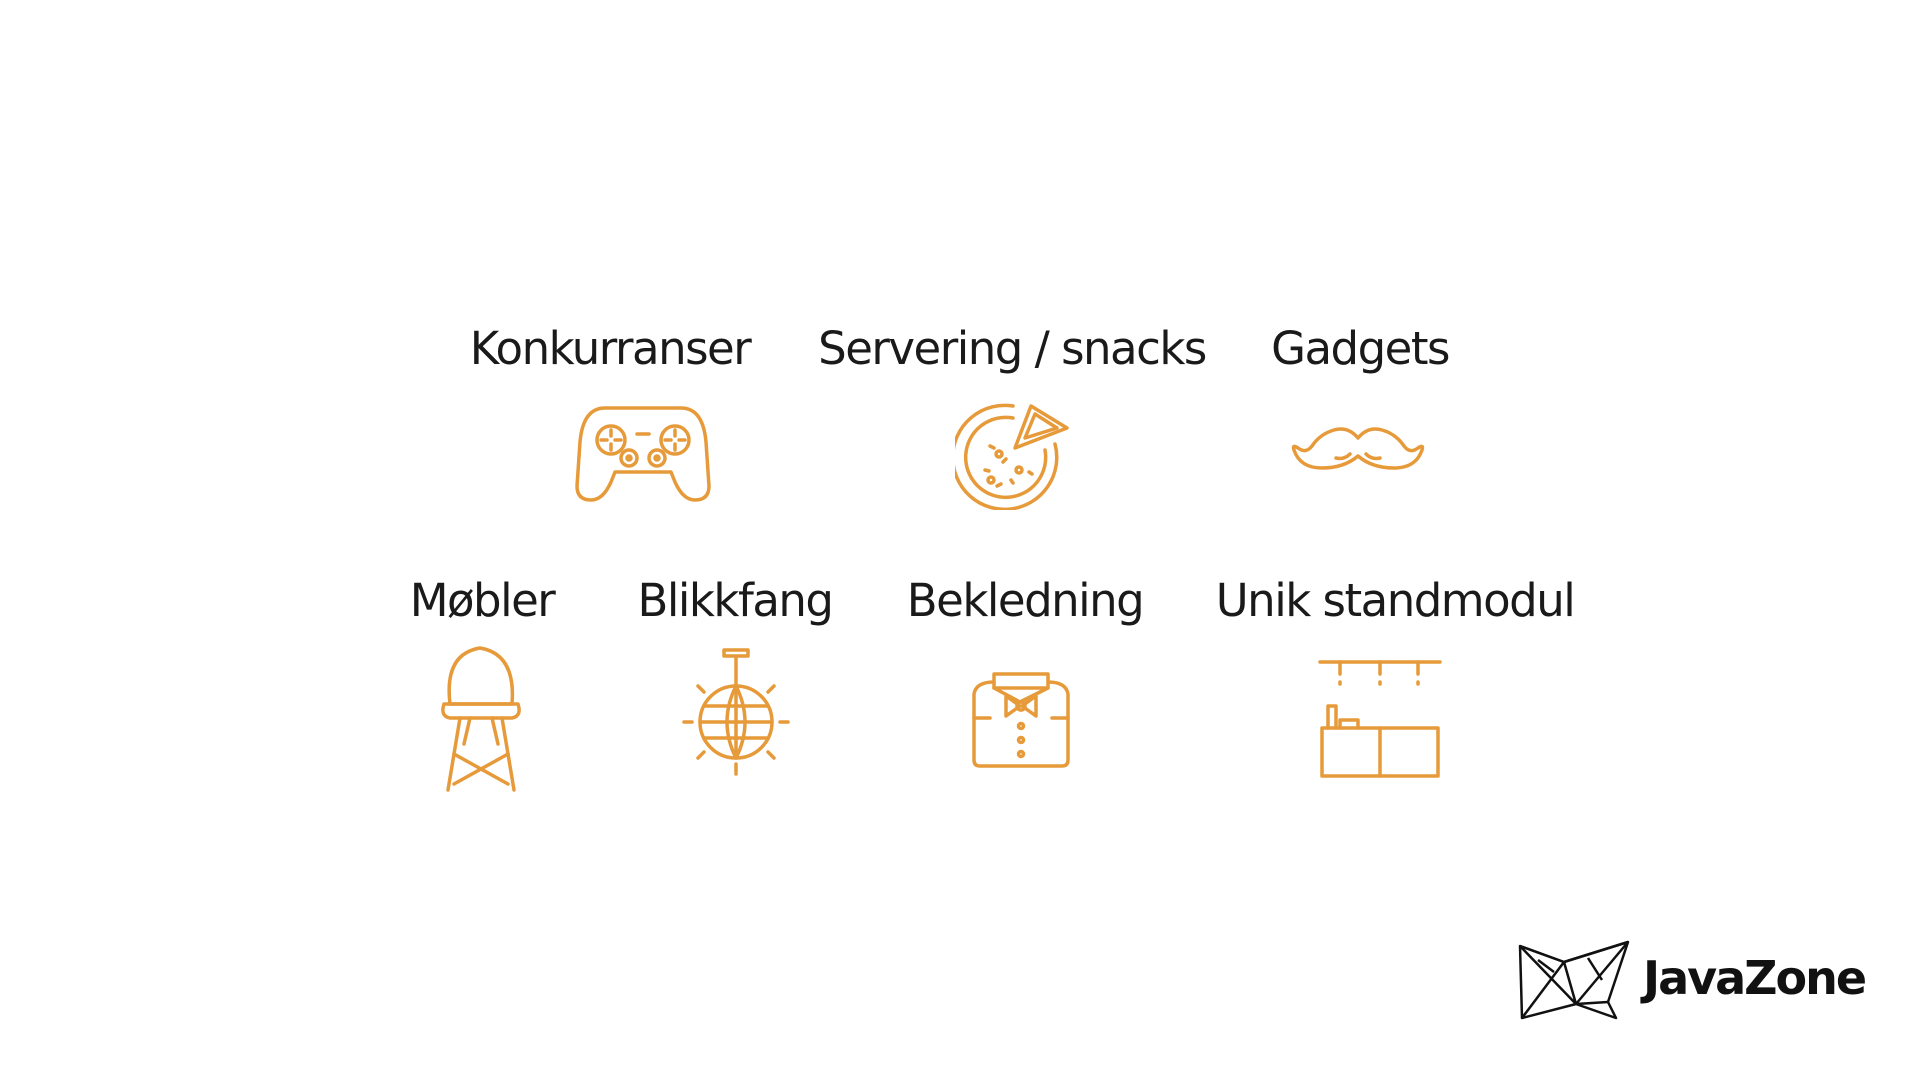 This screenshot has width=1920, height=1080. Describe the element at coordinates (736, 600) in the screenshot. I see `category-label-blikkfang: Blikkfang` at that location.